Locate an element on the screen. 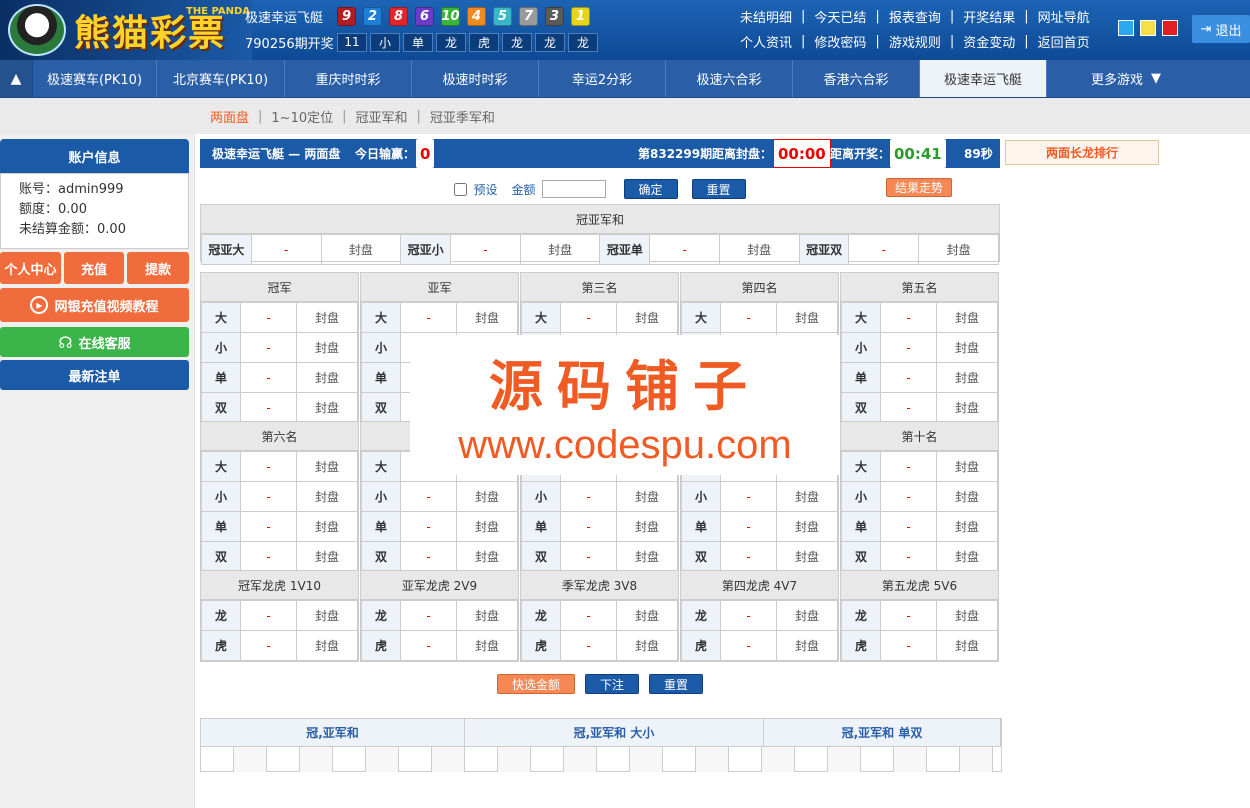 The width and height of the screenshot is (1250, 808). subnav-item: 冠亚季军和 is located at coordinates (462, 116).